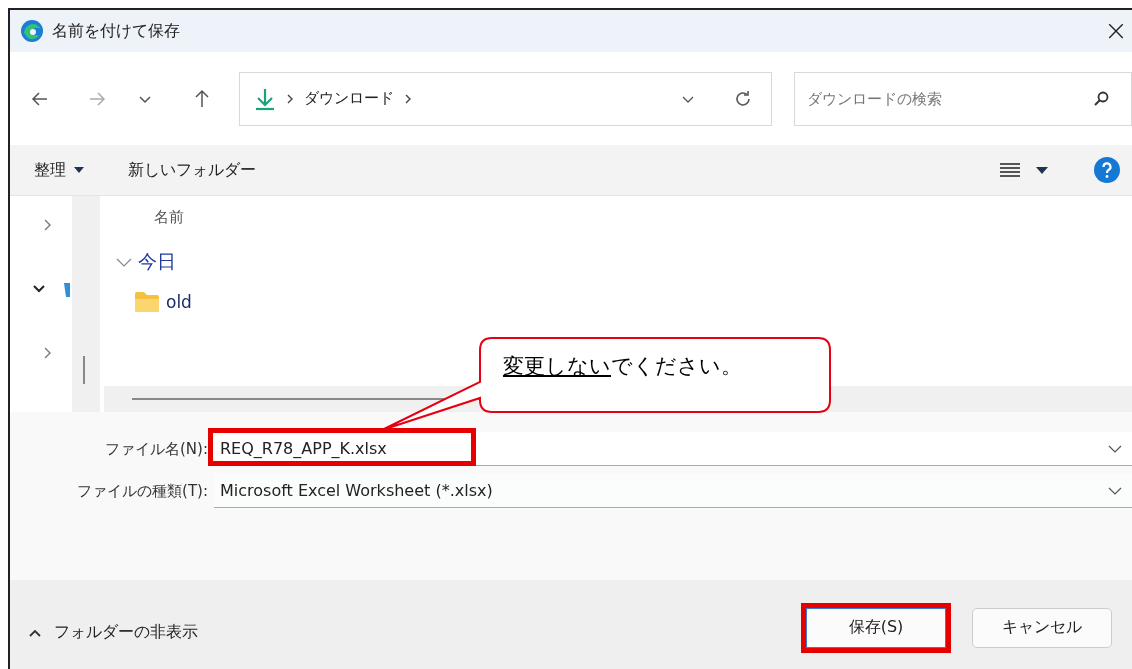 The image size is (1132, 669). What do you see at coordinates (169, 217) in the screenshot?
I see `column-header: 名前` at bounding box center [169, 217].